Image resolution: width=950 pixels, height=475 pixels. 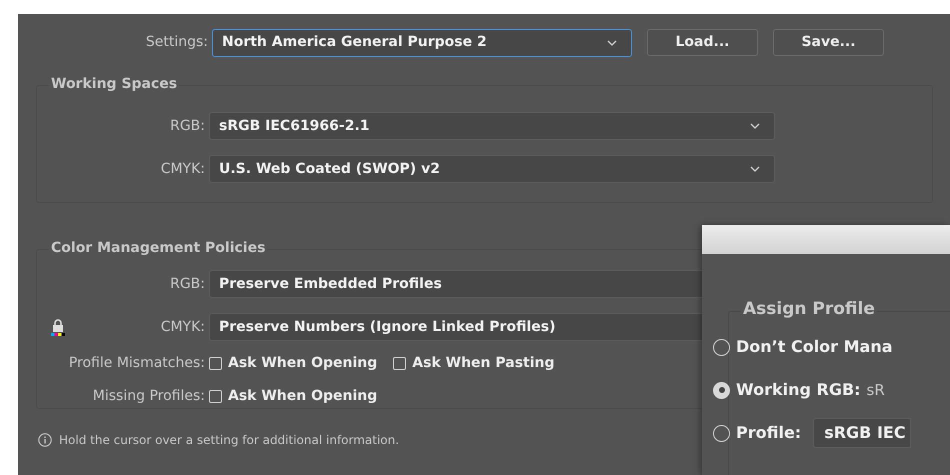 What do you see at coordinates (229, 440) in the screenshot?
I see `hint-text: Hold the cursor over a setting for additional information.` at bounding box center [229, 440].